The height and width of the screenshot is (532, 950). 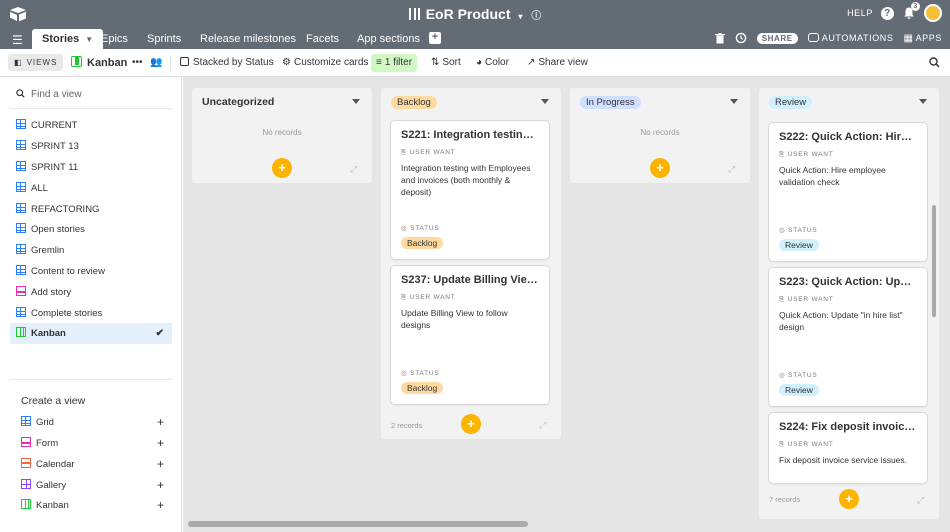 I want to click on views-label: VIEWS, so click(x=42, y=62).